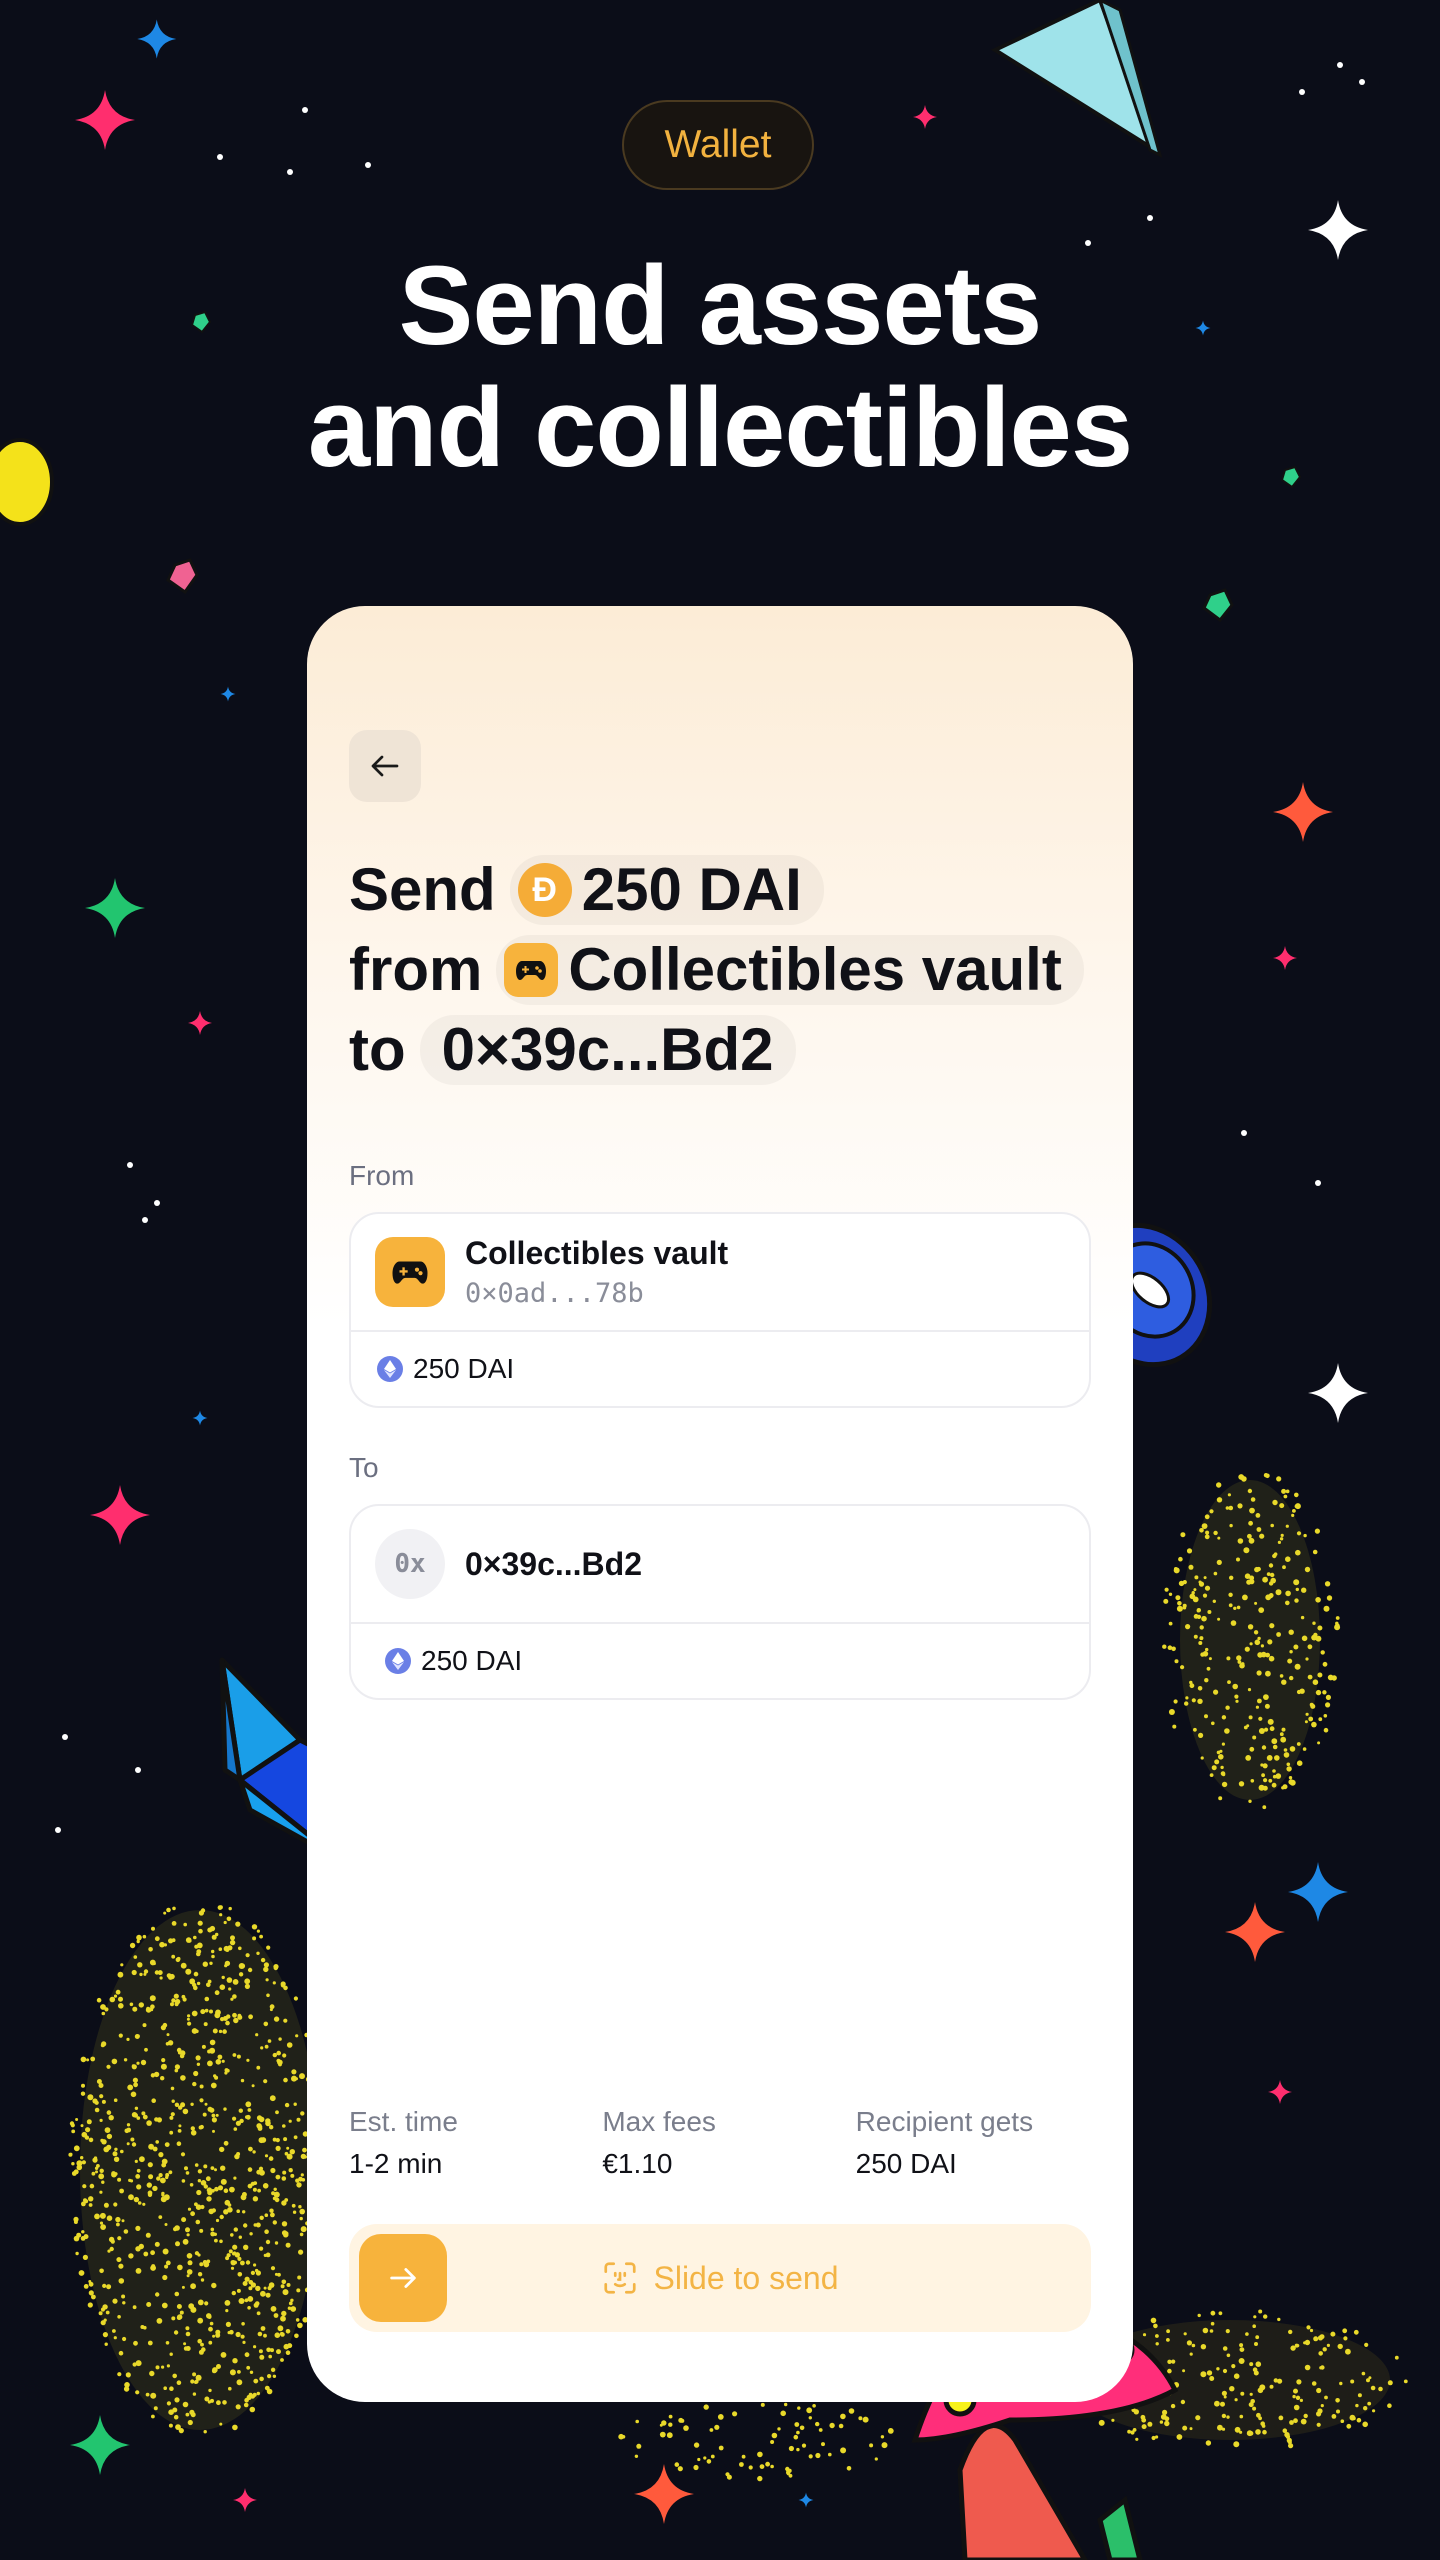 The image size is (1440, 2560). What do you see at coordinates (720, 1369) in the screenshot?
I see `from-amount-row: 250 DAI` at bounding box center [720, 1369].